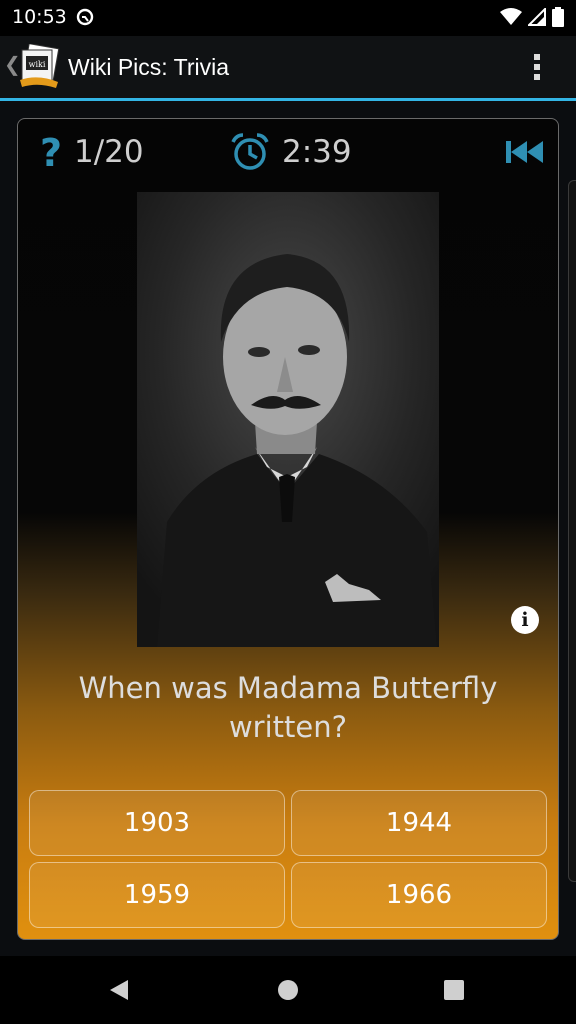 This screenshot has height=1024, width=576. I want to click on notification-app-icon, so click(85, 17).